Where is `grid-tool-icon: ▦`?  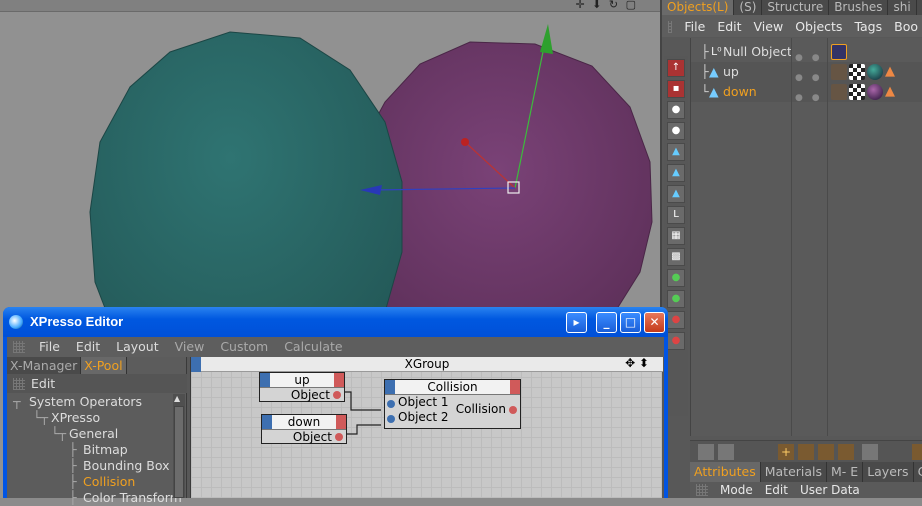
grid-tool-icon: ▦ is located at coordinates (676, 236).